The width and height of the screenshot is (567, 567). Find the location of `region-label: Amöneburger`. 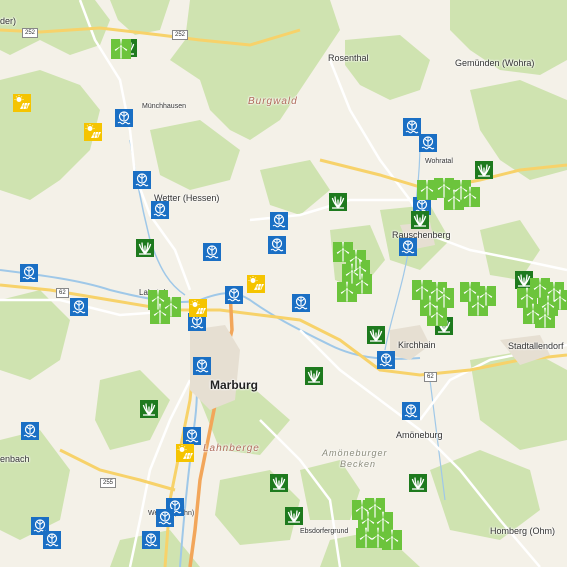

region-label: Amöneburger is located at coordinates (355, 453).